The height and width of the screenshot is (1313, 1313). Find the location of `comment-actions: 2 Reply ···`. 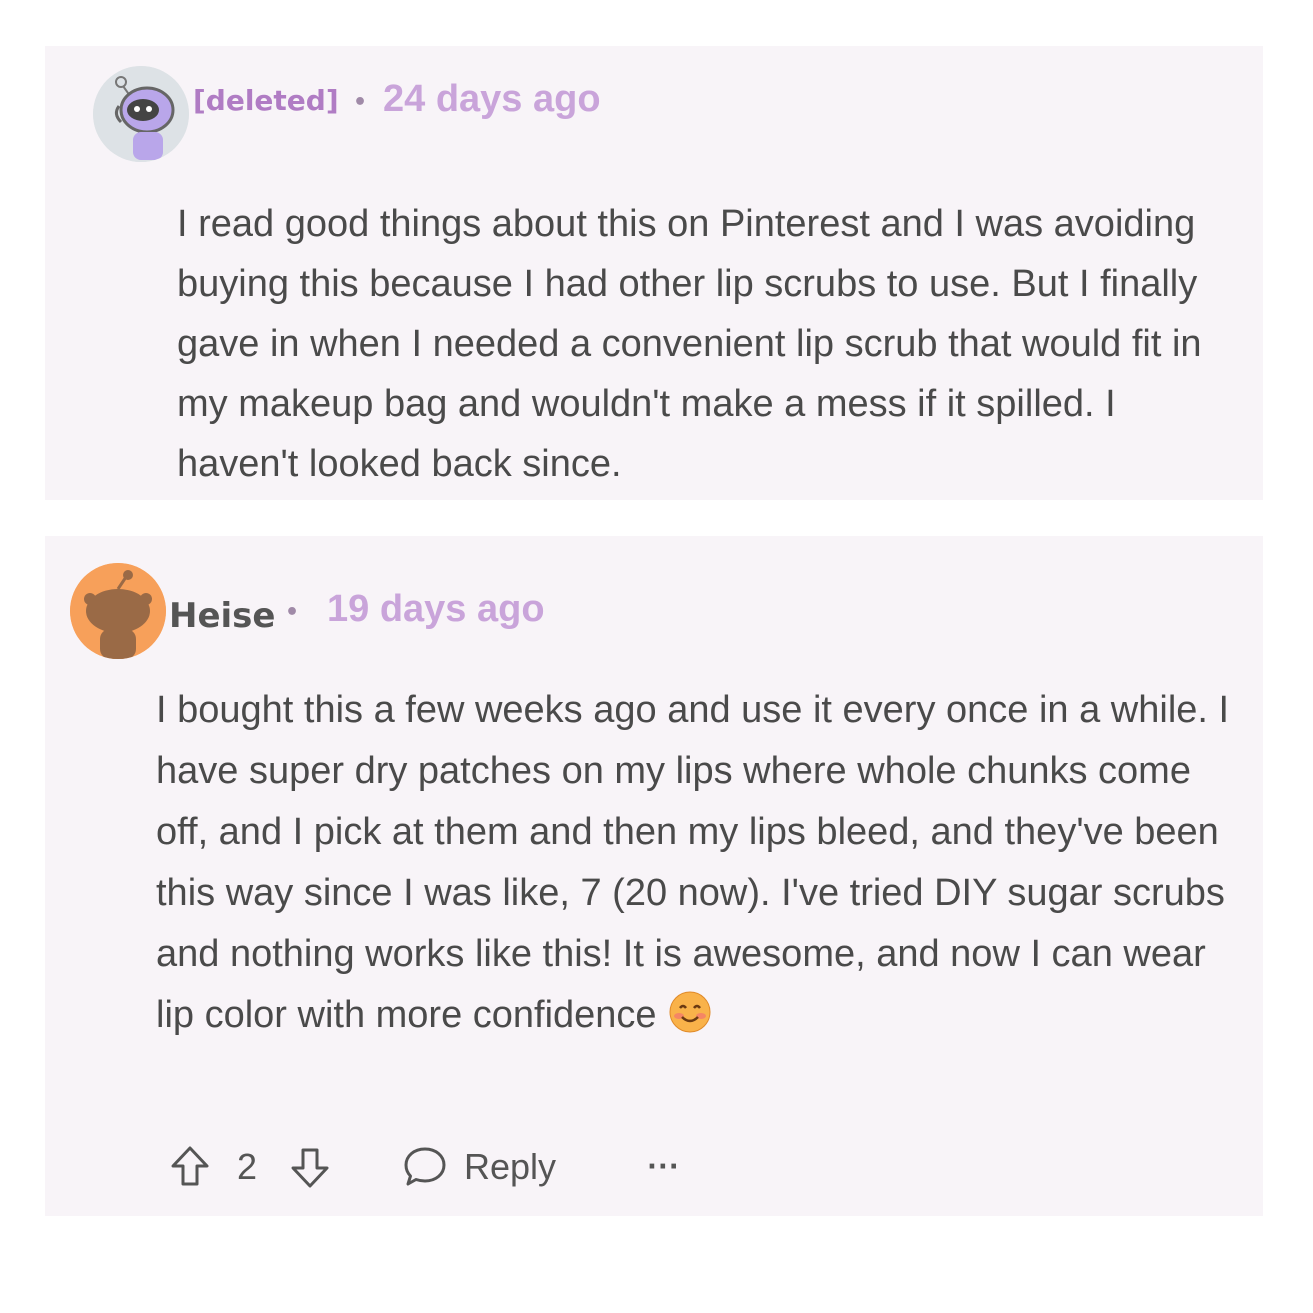

comment-actions: 2 Reply ··· is located at coordinates (467, 1167).